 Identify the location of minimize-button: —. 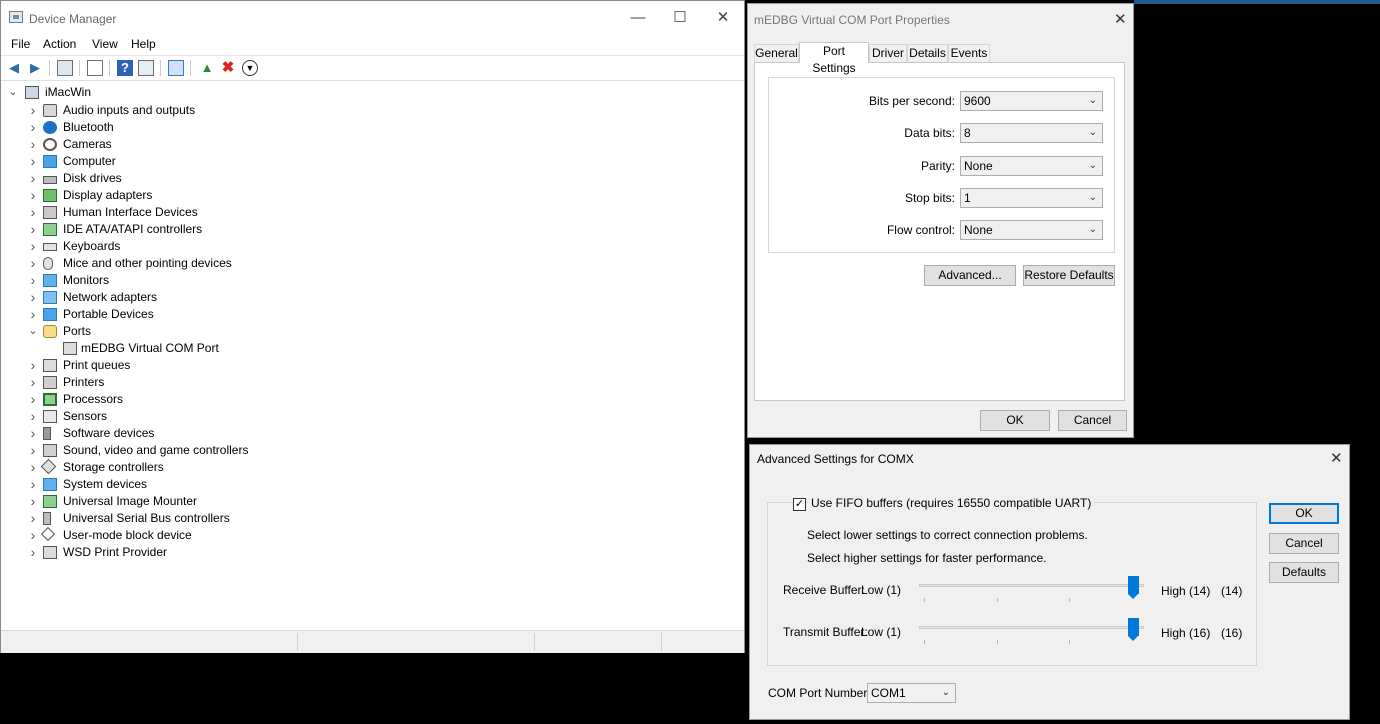
(638, 18).